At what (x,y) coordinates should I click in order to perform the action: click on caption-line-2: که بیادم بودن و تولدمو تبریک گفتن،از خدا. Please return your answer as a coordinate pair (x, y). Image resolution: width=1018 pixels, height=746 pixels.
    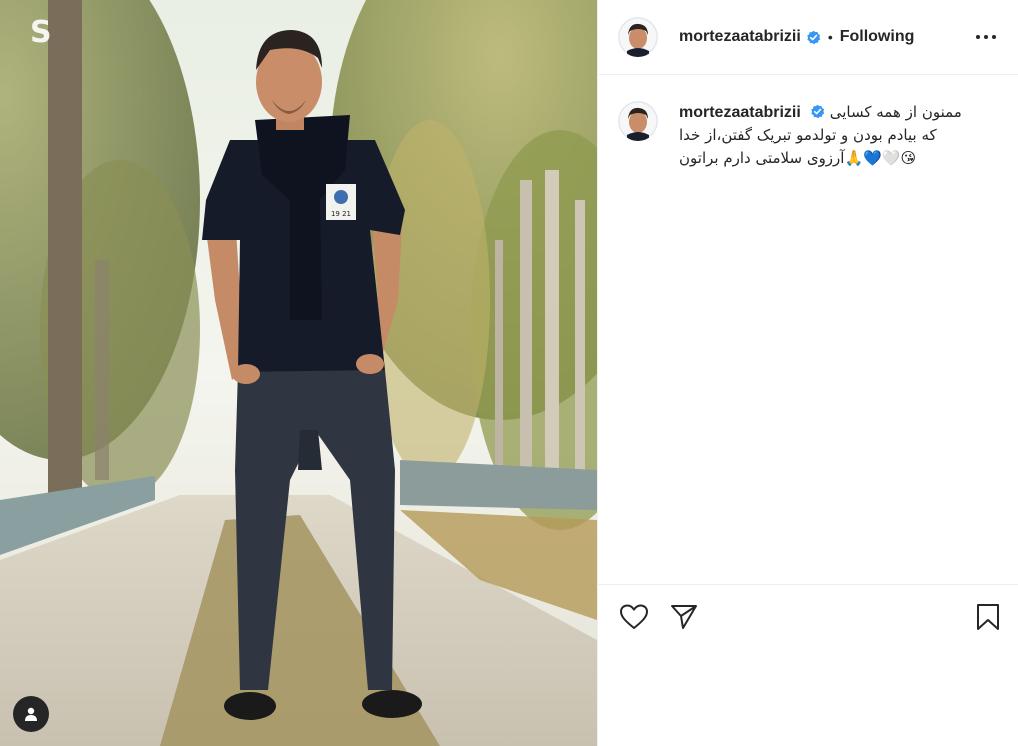
    Looking at the image, I should click on (808, 135).